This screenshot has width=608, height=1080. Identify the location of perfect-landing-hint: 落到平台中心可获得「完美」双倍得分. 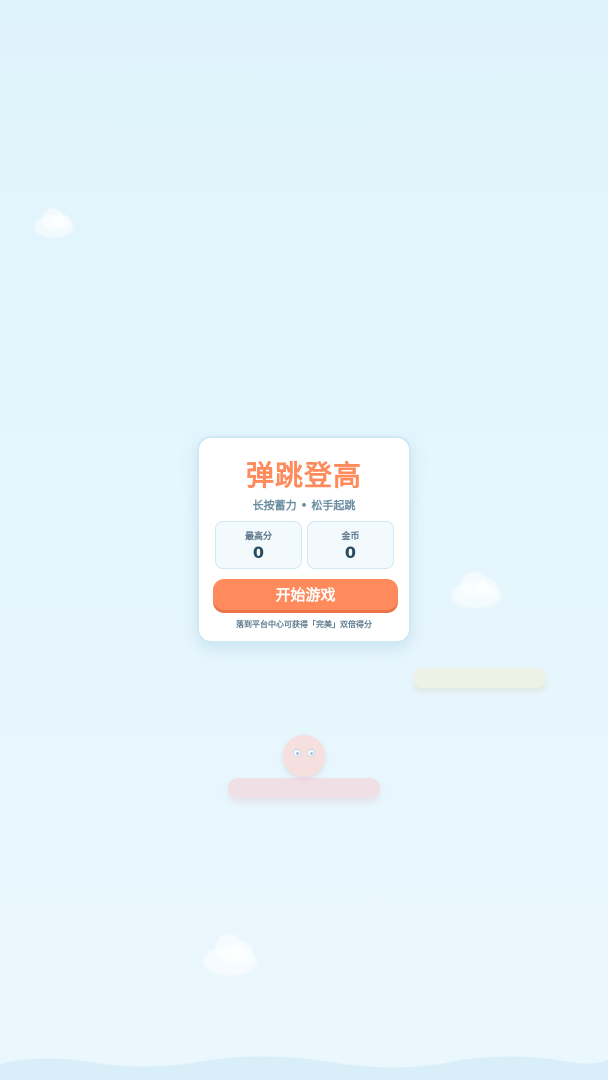
(304, 624).